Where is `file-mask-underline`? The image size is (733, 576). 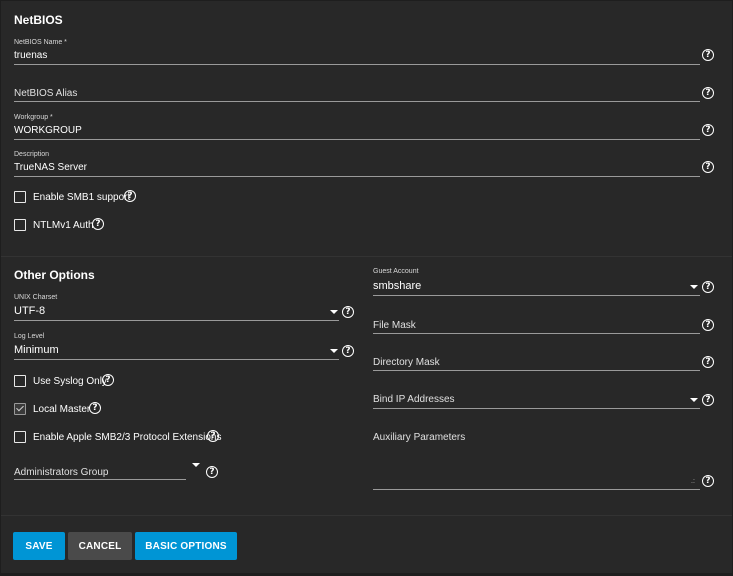
file-mask-underline is located at coordinates (536, 333).